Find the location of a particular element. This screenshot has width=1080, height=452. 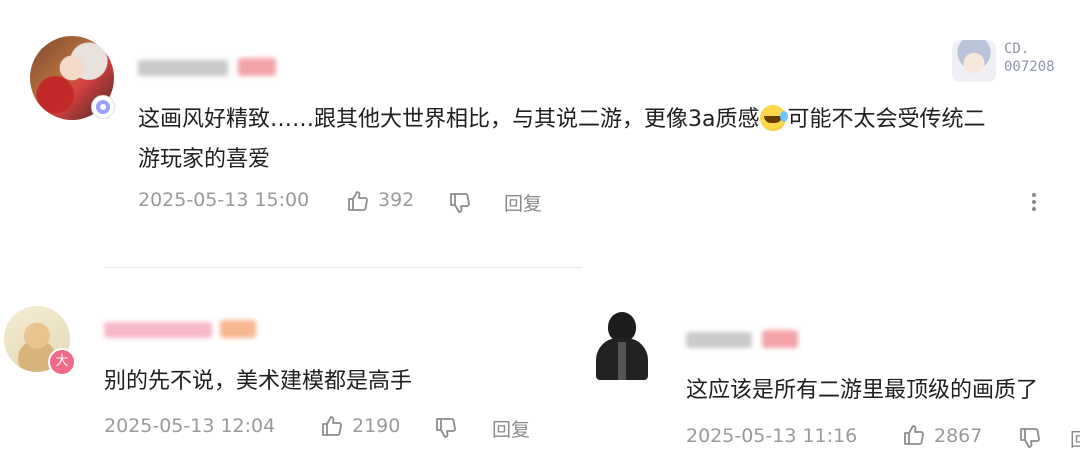

reply-button-partial: 回 is located at coordinates (1075, 438).